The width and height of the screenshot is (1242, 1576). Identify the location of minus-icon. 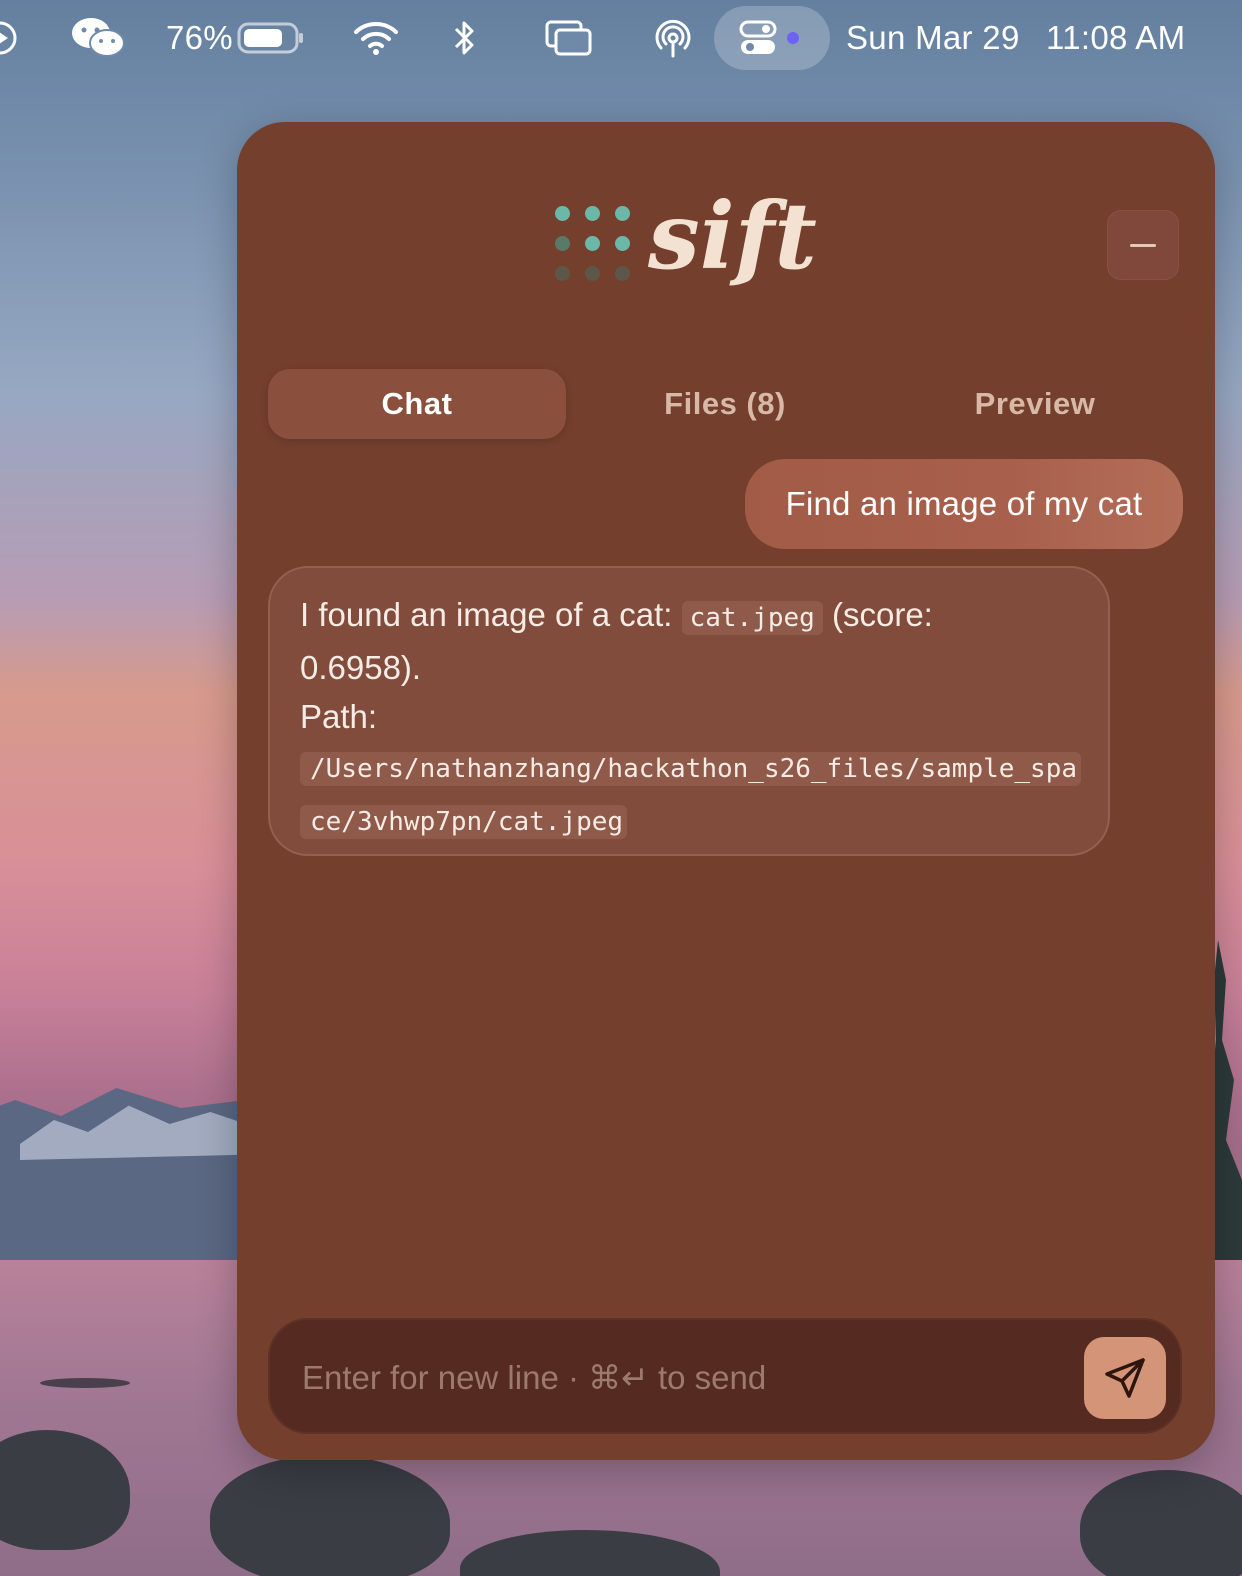
(1143, 245).